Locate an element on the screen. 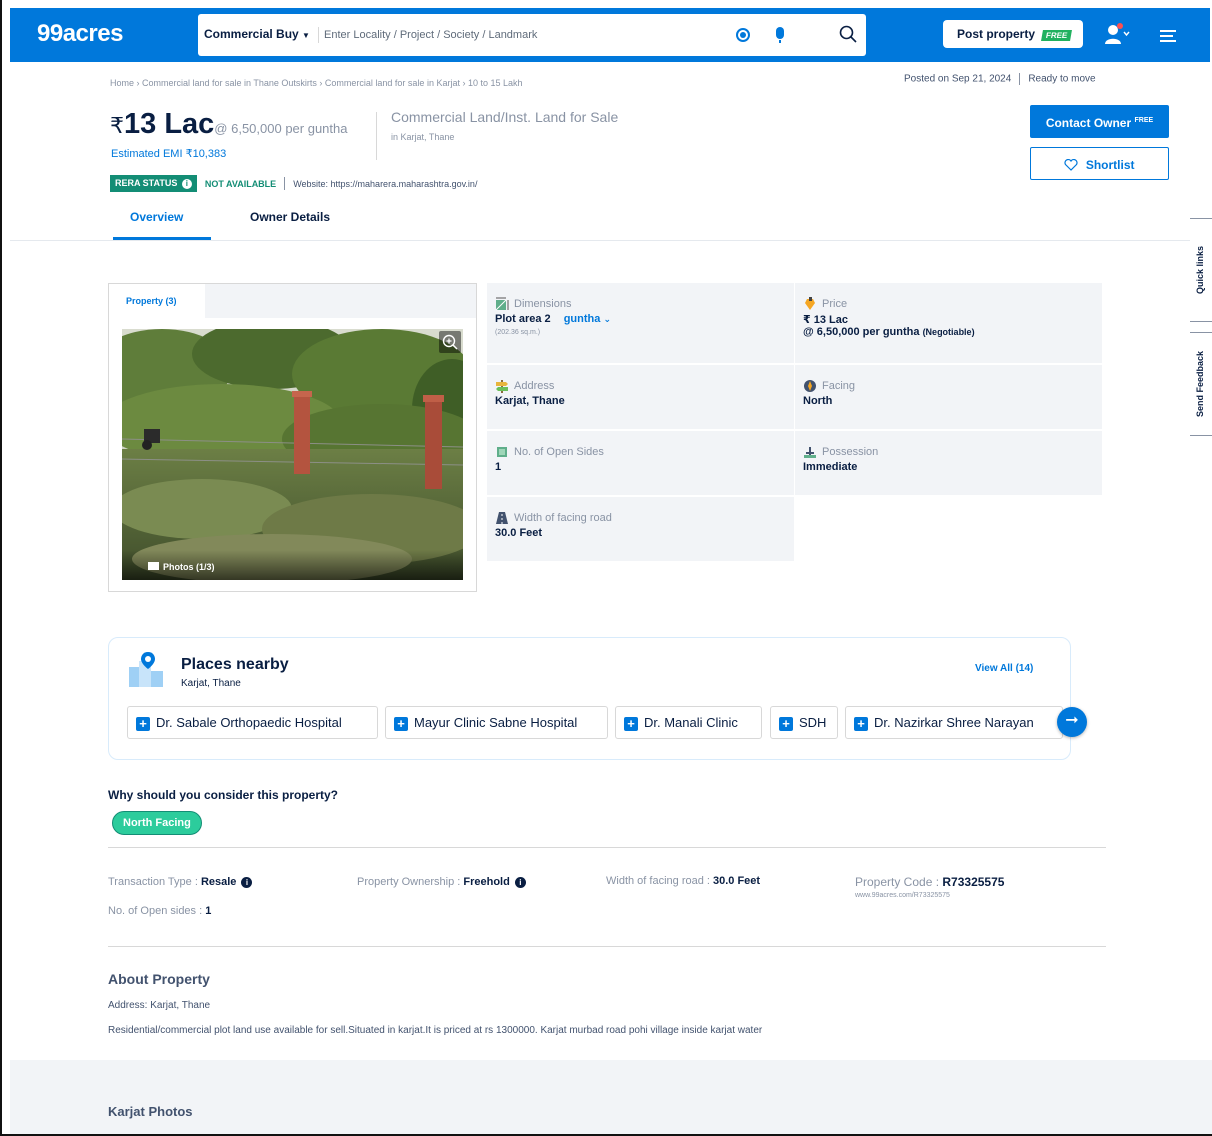 The image size is (1212, 1136). facing-label: Facing is located at coordinates (839, 386).